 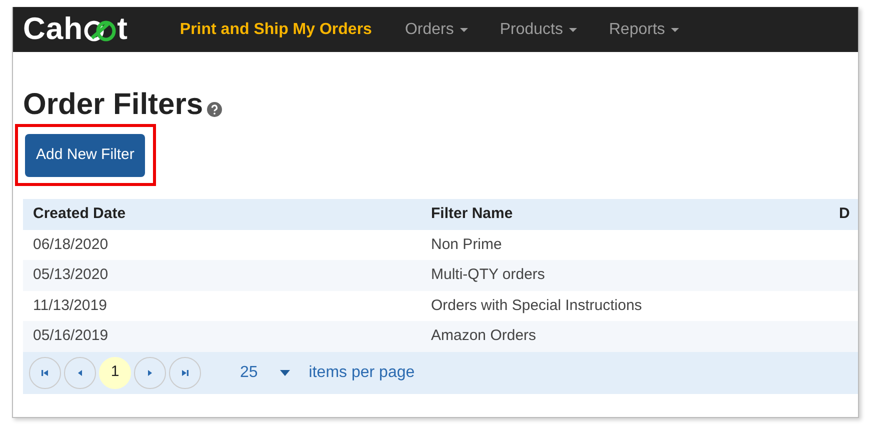 What do you see at coordinates (70, 306) in the screenshot?
I see `table-cell-text: 11/13/2019` at bounding box center [70, 306].